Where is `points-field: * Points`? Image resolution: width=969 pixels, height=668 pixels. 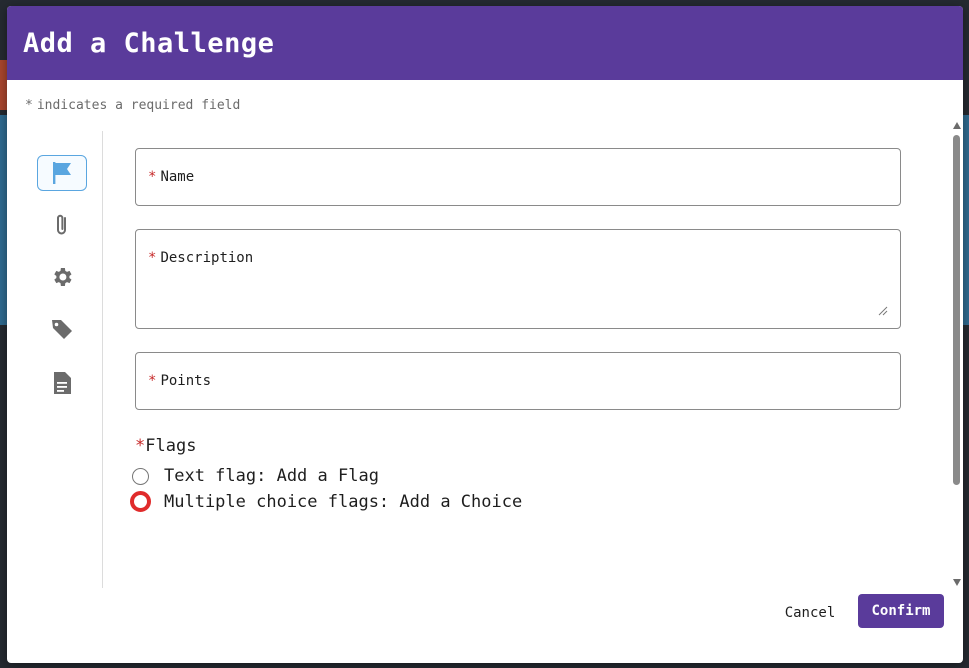 points-field: * Points is located at coordinates (518, 381).